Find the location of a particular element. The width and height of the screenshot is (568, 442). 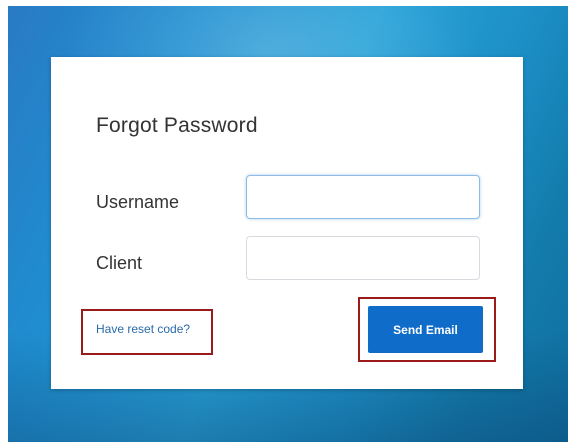

page-title: Forgot Password is located at coordinates (177, 125).